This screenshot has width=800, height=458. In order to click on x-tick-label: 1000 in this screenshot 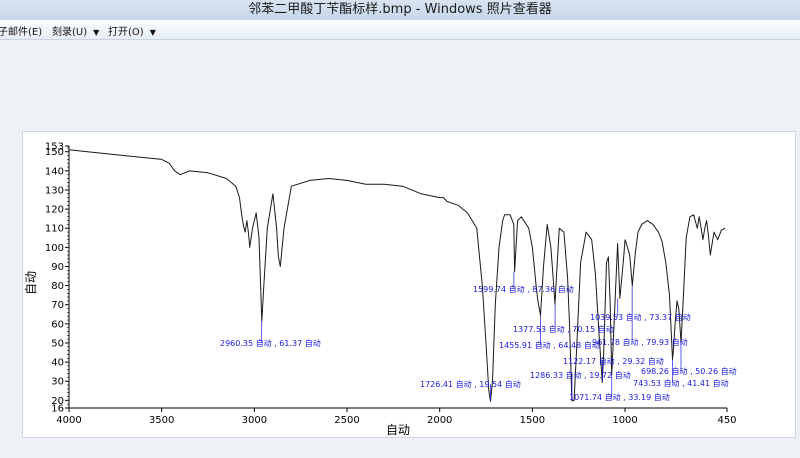, I will do `click(624, 420)`.